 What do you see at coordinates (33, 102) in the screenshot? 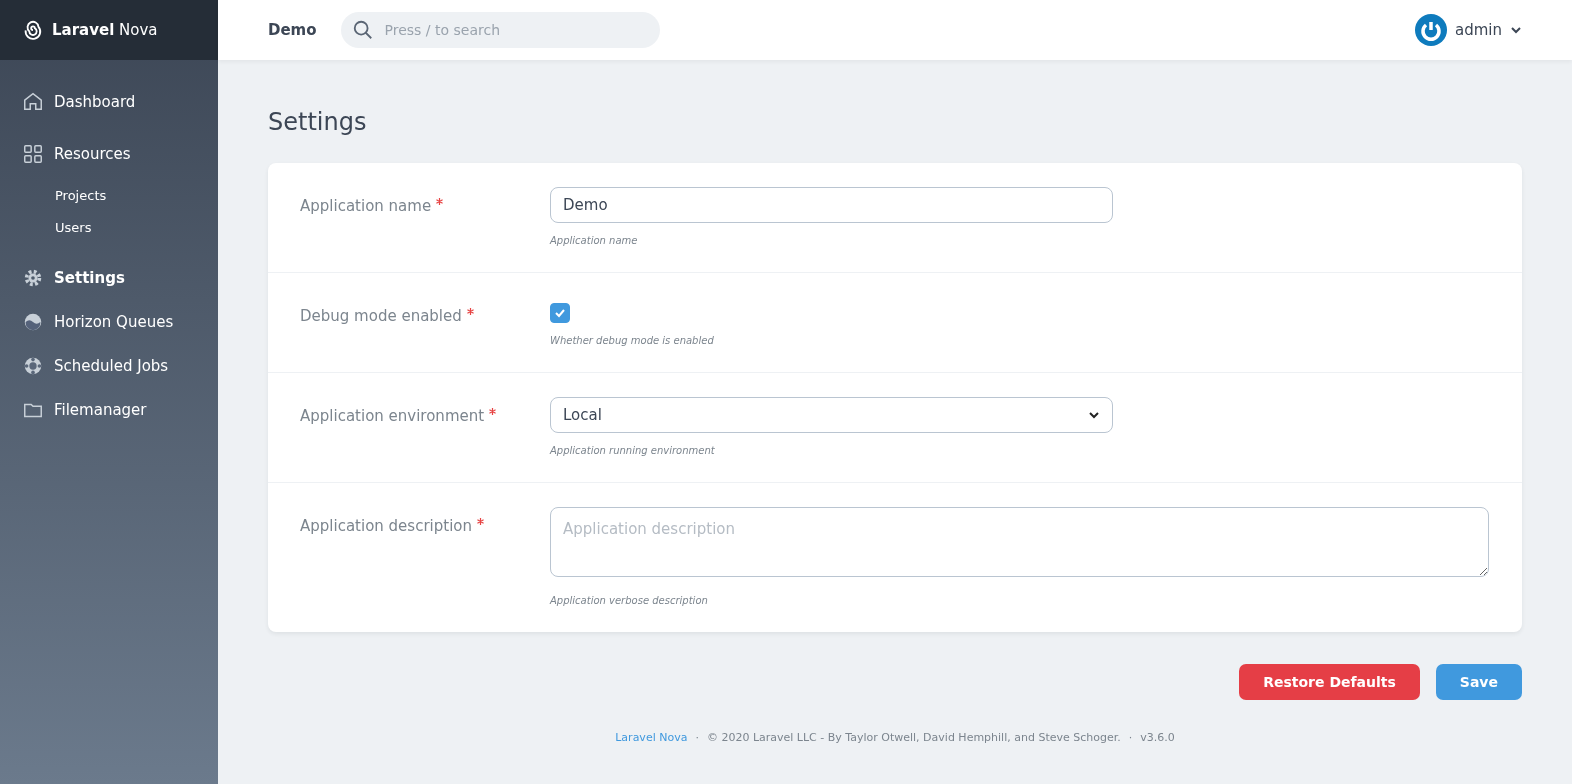
I see `home-icon` at bounding box center [33, 102].